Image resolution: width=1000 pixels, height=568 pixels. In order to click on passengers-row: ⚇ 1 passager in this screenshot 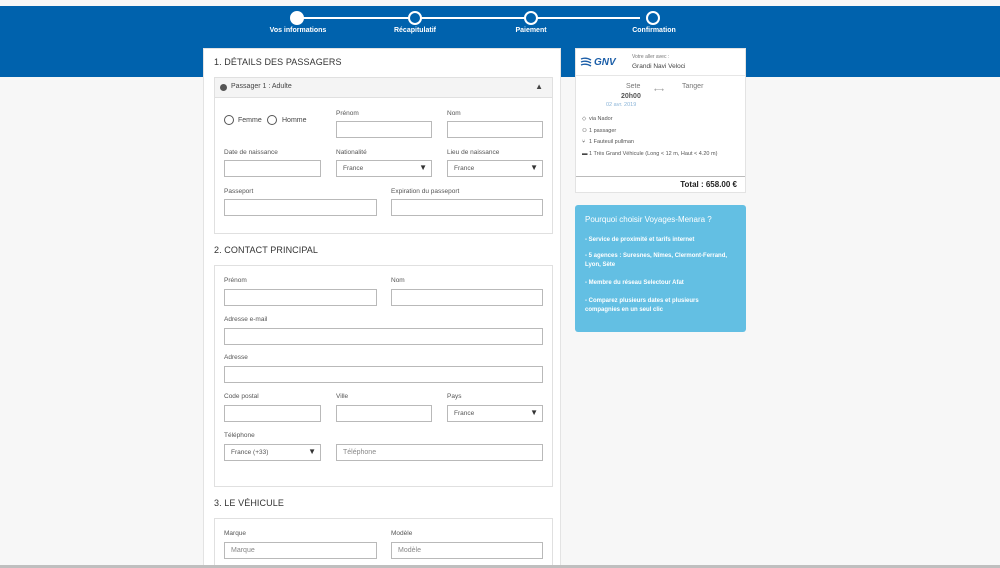, I will do `click(599, 131)`.